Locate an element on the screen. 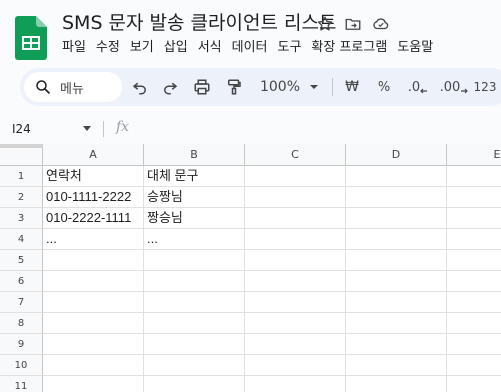 This screenshot has height=392, width=501. menu-insert: 삽입 is located at coordinates (179, 48).